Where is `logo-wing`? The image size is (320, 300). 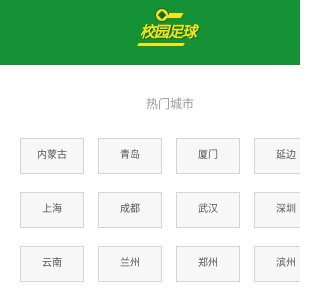 logo-wing is located at coordinates (175, 15).